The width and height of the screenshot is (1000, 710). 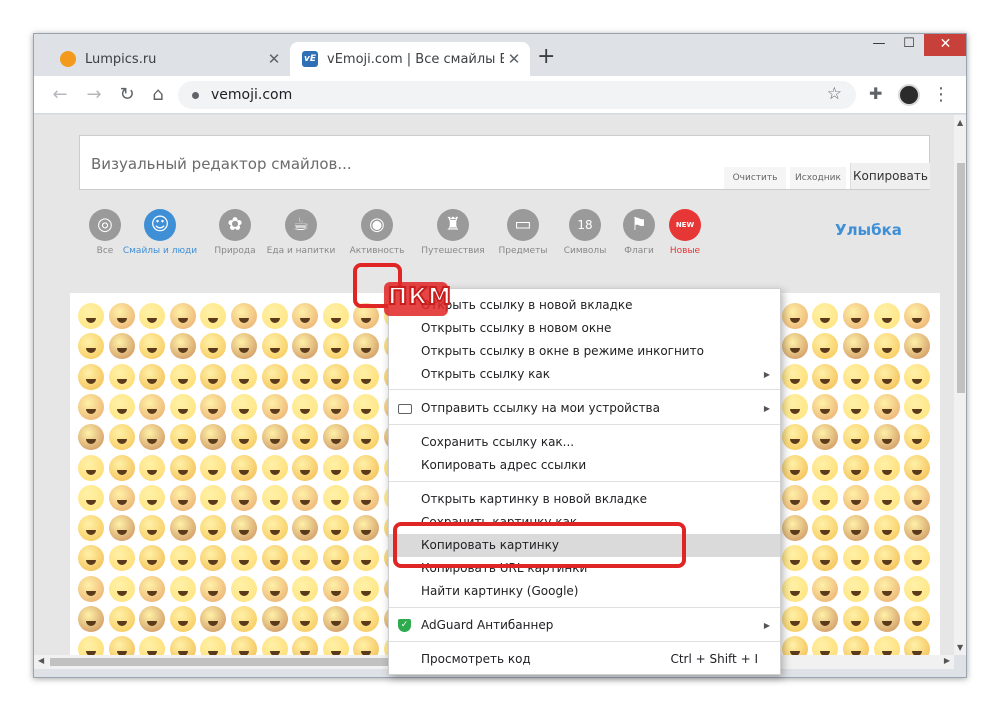 I want to click on extensions-icon: ✚, so click(x=877, y=94).